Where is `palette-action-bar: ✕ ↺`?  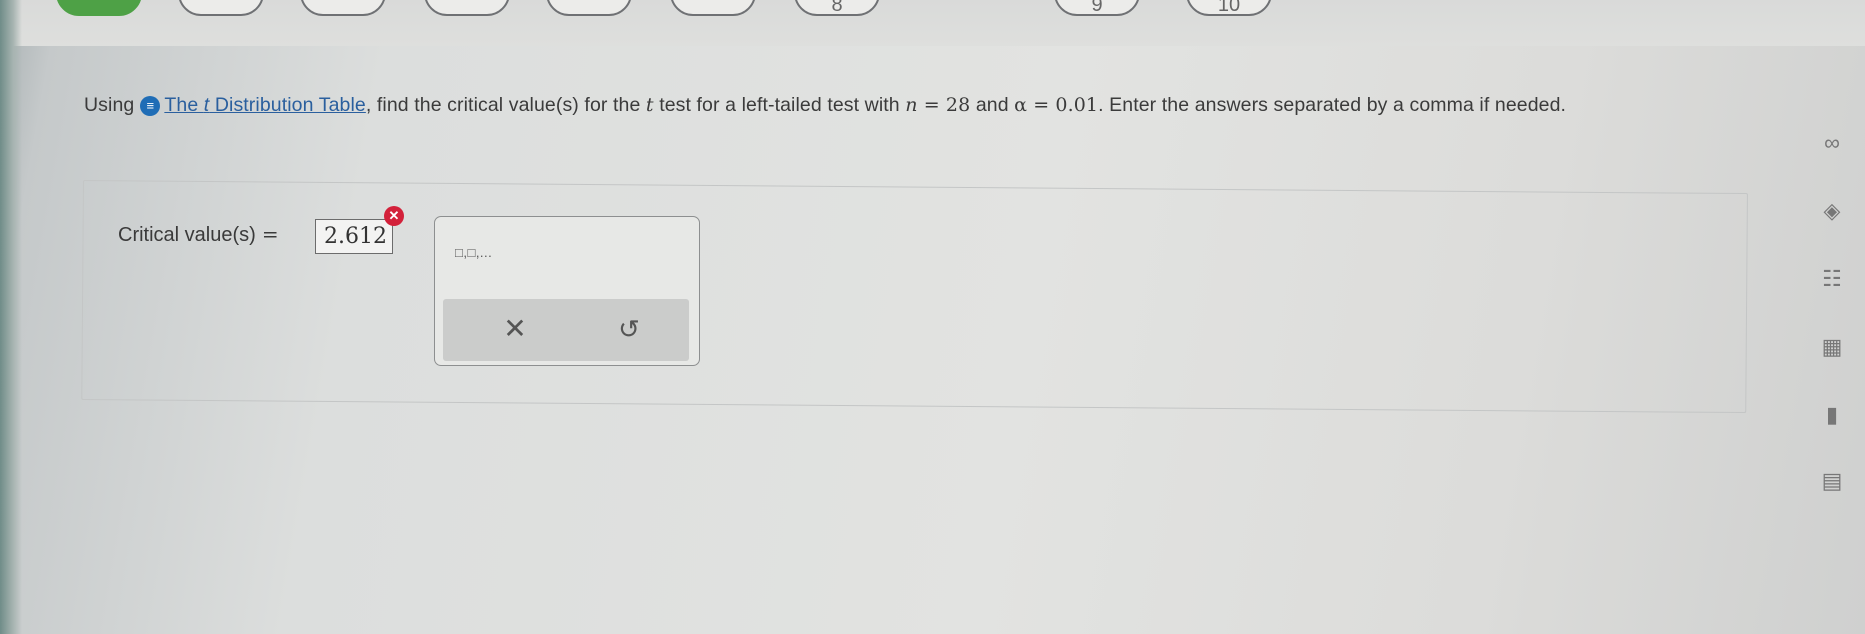 palette-action-bar: ✕ ↺ is located at coordinates (566, 330).